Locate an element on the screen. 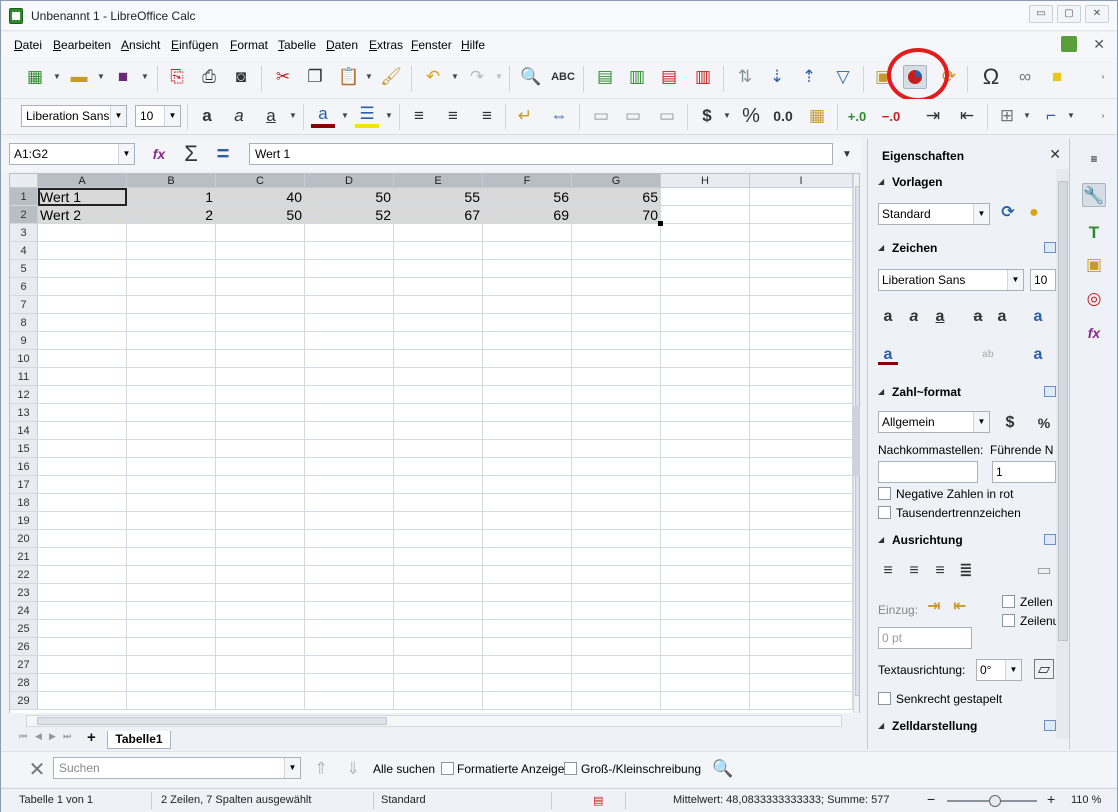 Image resolution: width=1118 pixels, height=812 pixels. styles-deck-icon: T is located at coordinates (1094, 233).